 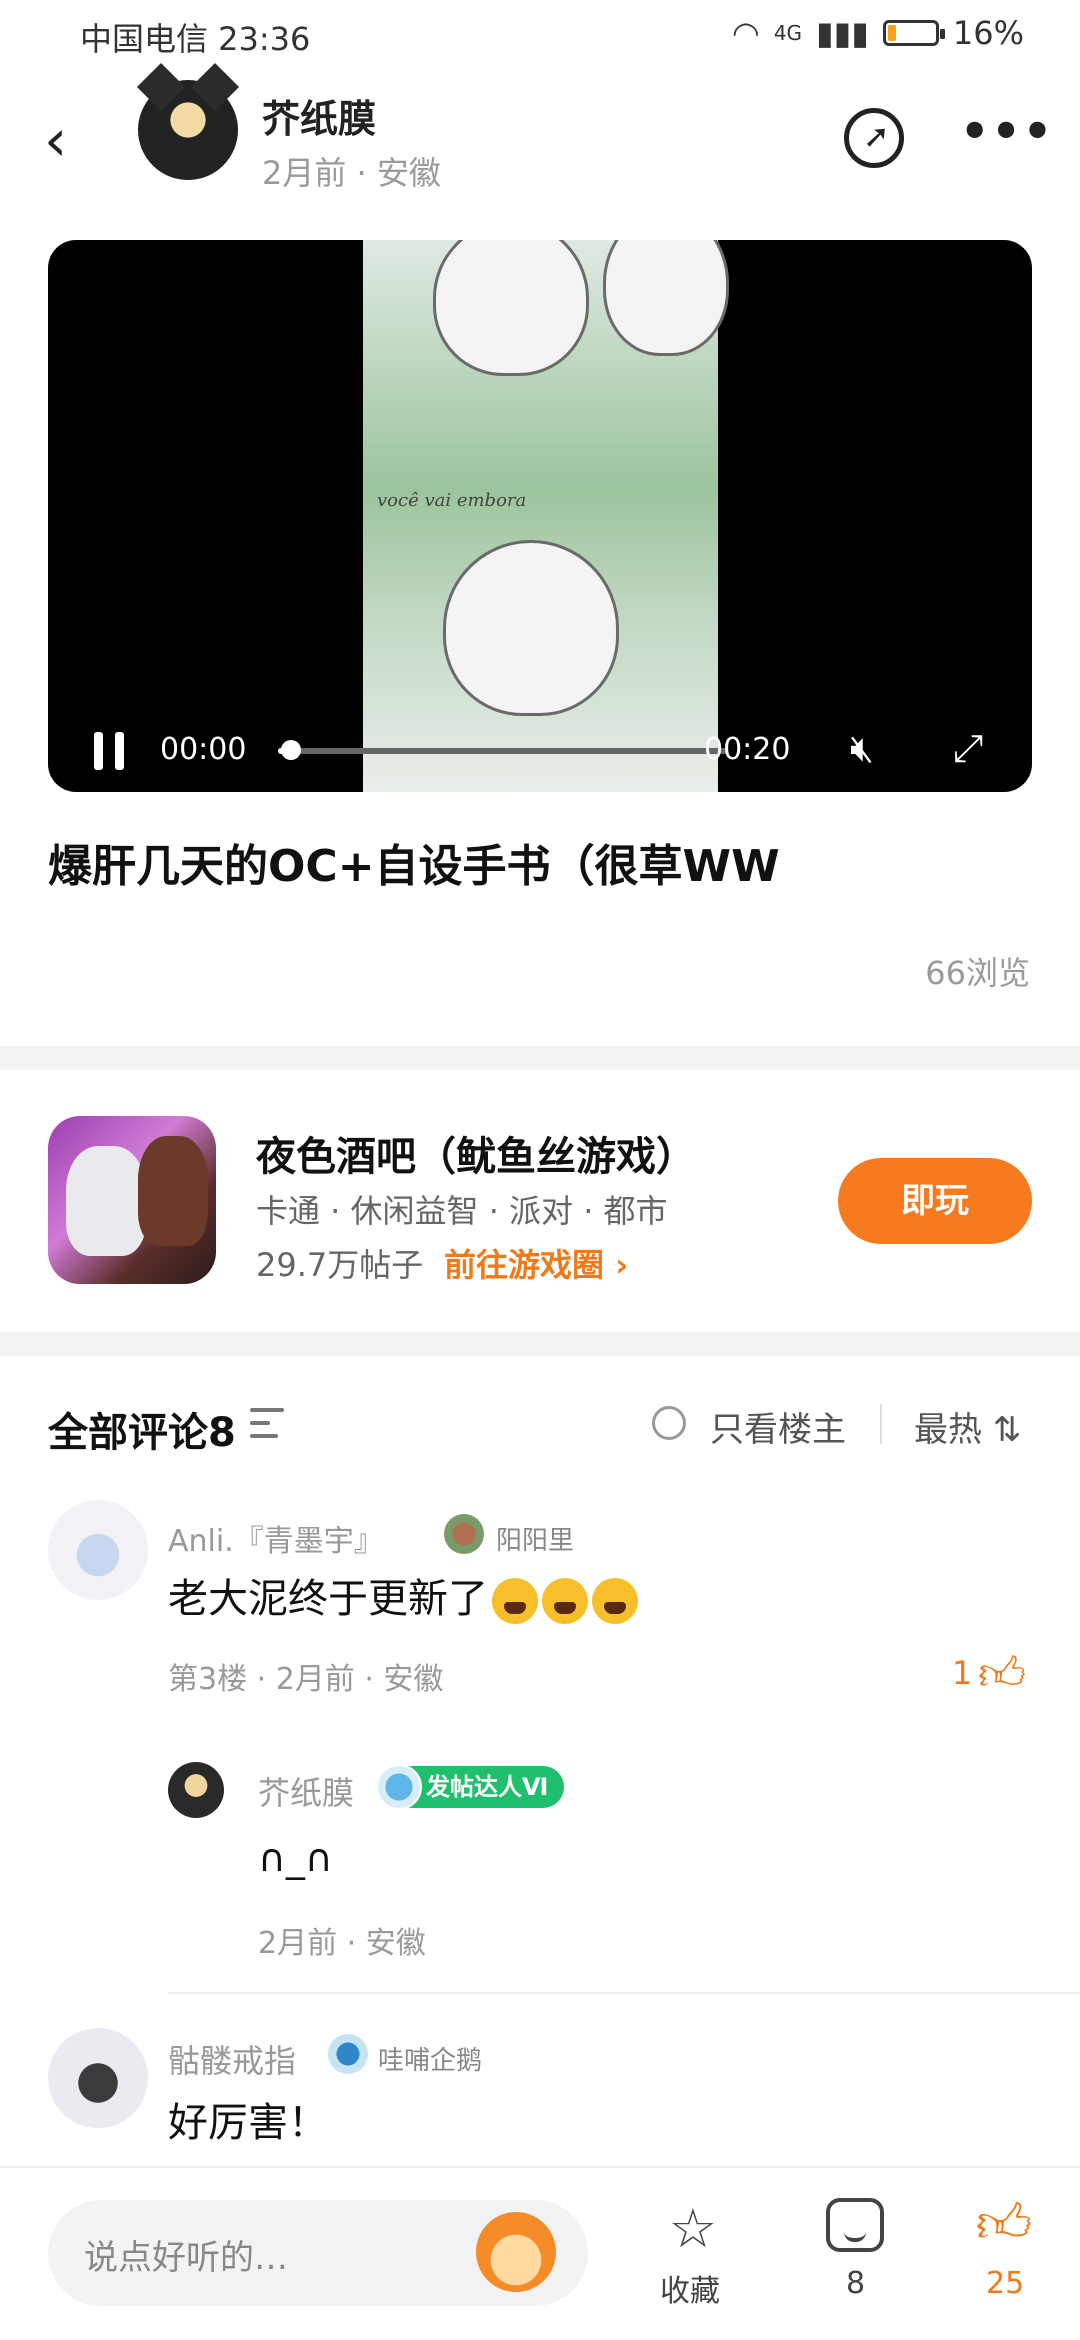 What do you see at coordinates (452, 500) in the screenshot?
I see `video-overlay-text: você vai embora` at bounding box center [452, 500].